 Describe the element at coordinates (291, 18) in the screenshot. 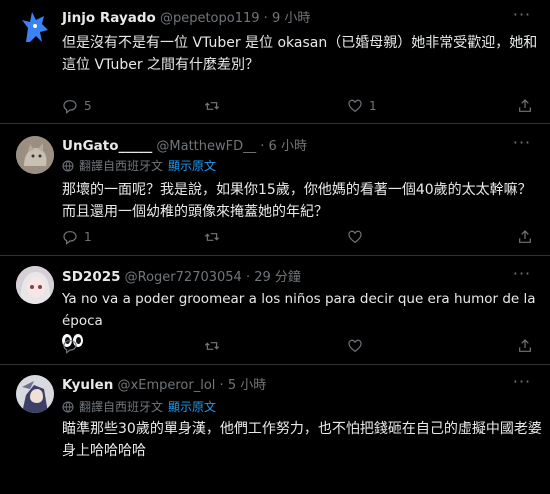

I see `timestamp: 9 小時` at that location.